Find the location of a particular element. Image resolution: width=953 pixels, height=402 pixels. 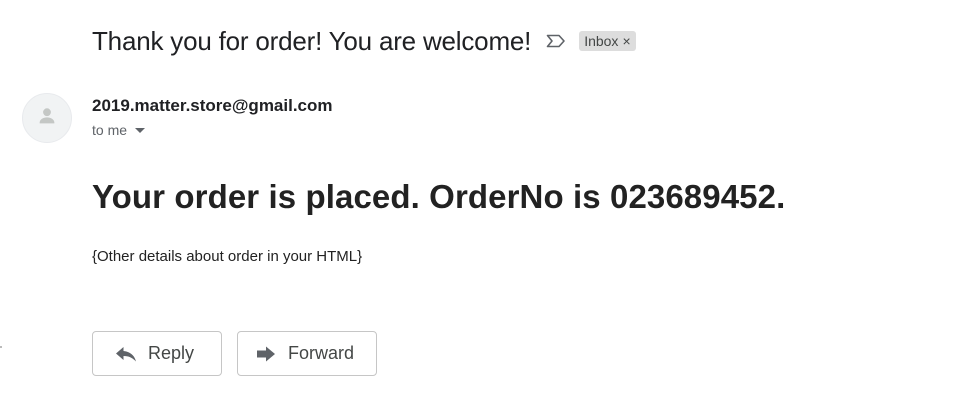

sender-avatar is located at coordinates (47, 118).